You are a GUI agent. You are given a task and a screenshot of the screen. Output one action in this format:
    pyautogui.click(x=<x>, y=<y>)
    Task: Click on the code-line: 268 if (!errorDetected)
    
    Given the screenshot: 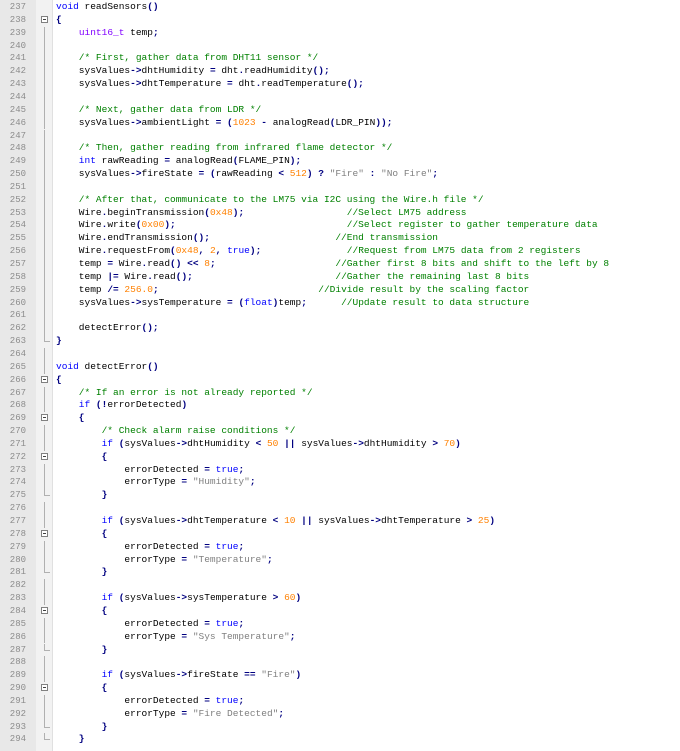 What is the action you would take?
    pyautogui.click(x=340, y=406)
    